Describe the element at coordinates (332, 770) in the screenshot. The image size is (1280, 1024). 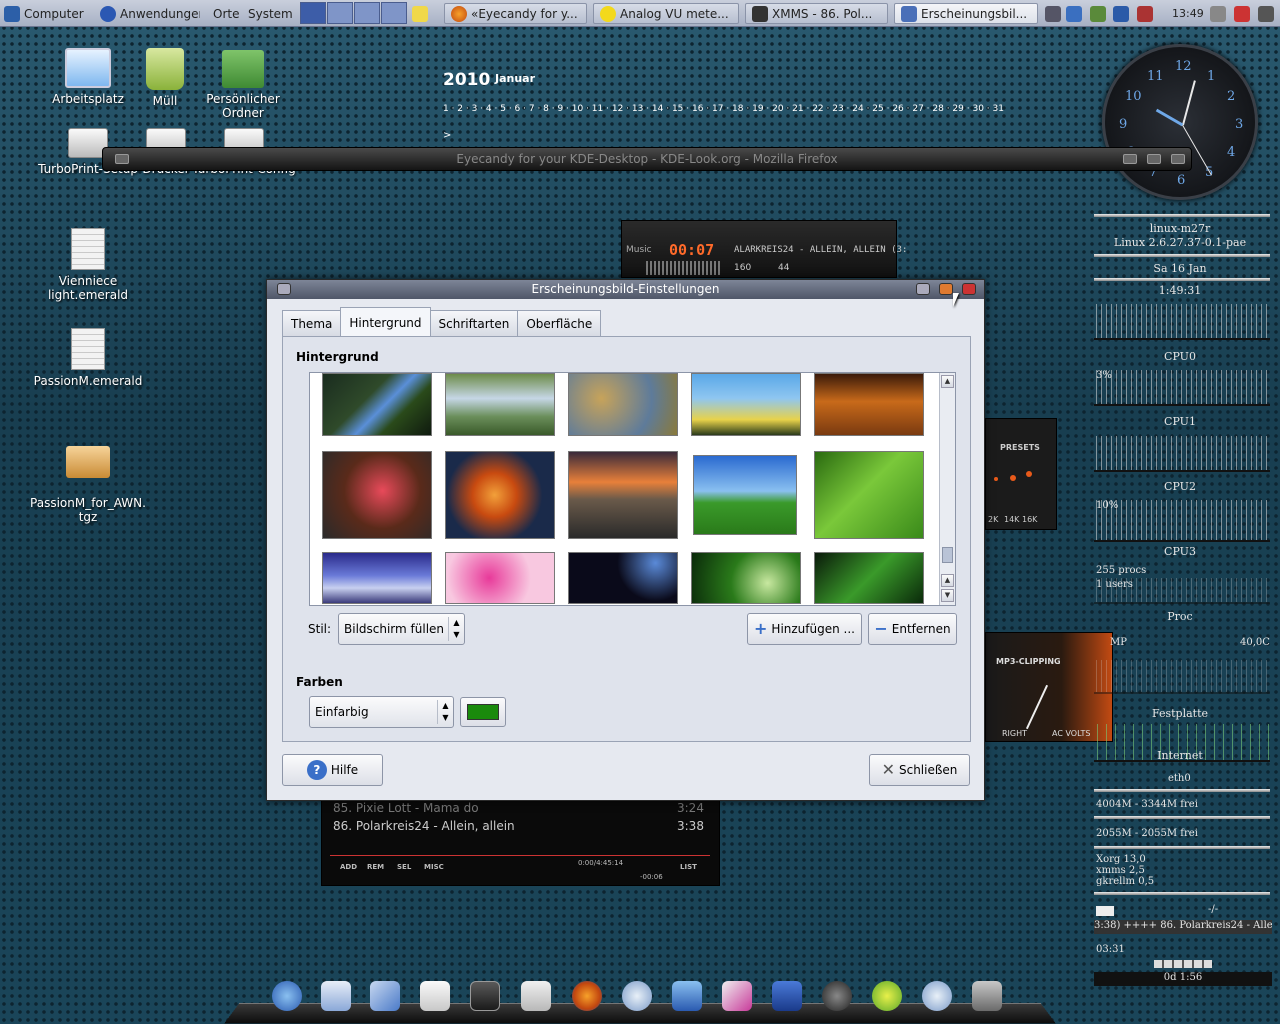
I see `help-button: ? Hilfe` at that location.